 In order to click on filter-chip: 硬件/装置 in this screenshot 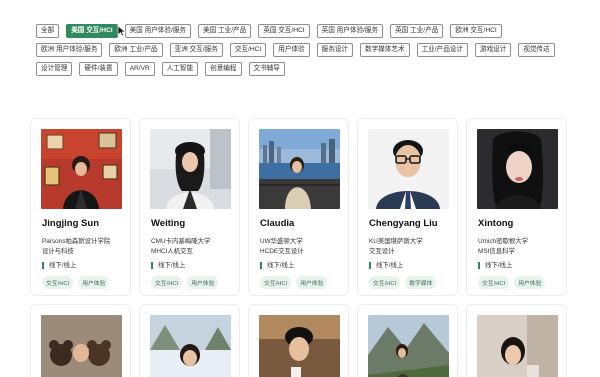, I will do `click(98, 69)`.